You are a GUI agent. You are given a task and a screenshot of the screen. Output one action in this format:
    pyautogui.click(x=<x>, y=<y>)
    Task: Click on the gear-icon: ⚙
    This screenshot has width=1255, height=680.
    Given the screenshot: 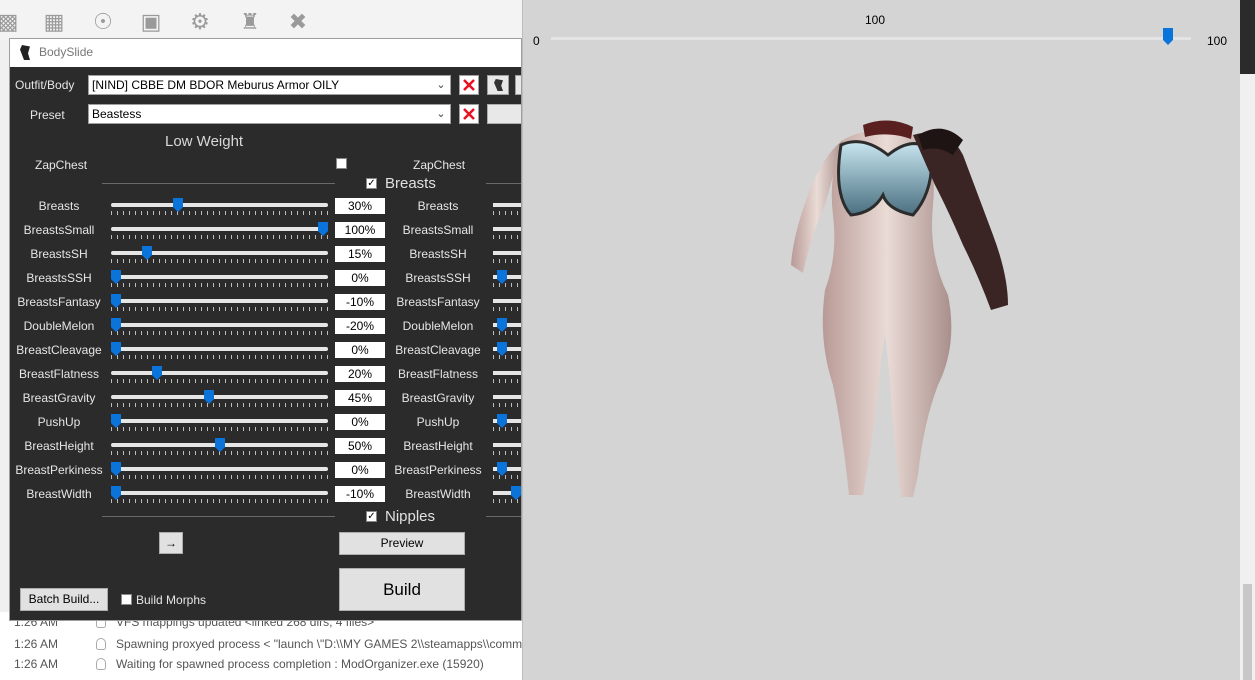 What is the action you would take?
    pyautogui.click(x=200, y=22)
    